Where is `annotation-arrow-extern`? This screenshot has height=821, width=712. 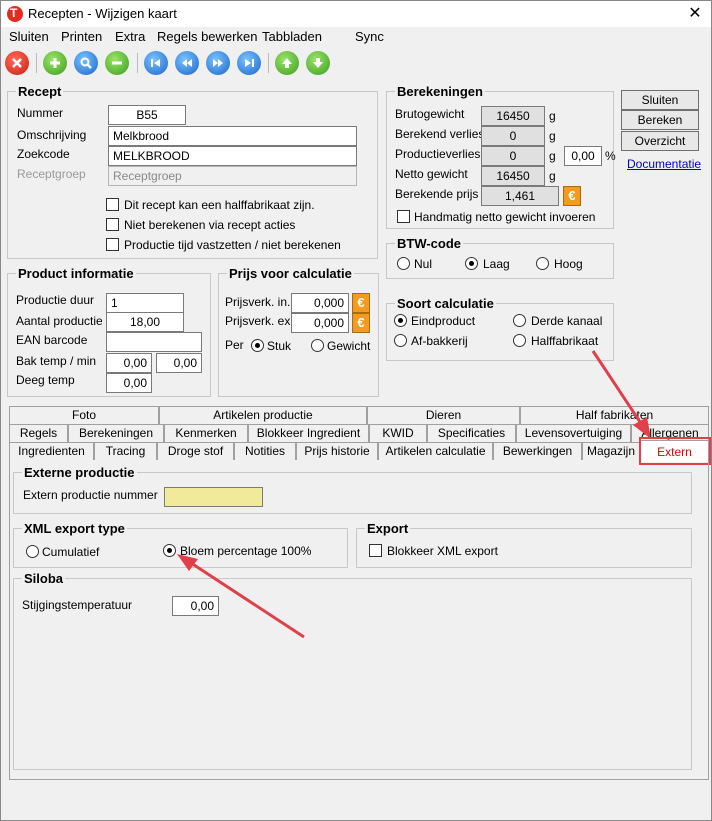 annotation-arrow-extern is located at coordinates (621, 394).